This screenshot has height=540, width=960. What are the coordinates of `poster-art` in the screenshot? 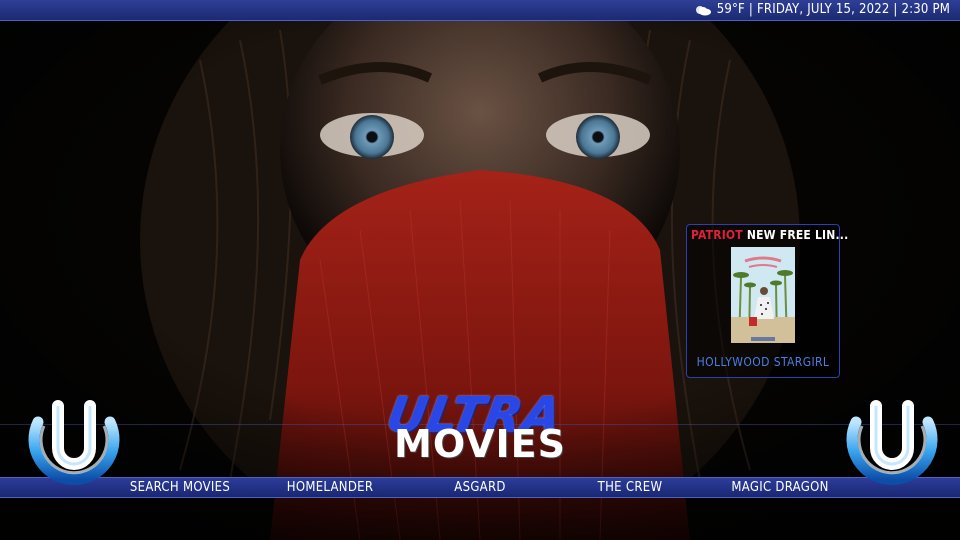 It's located at (763, 295).